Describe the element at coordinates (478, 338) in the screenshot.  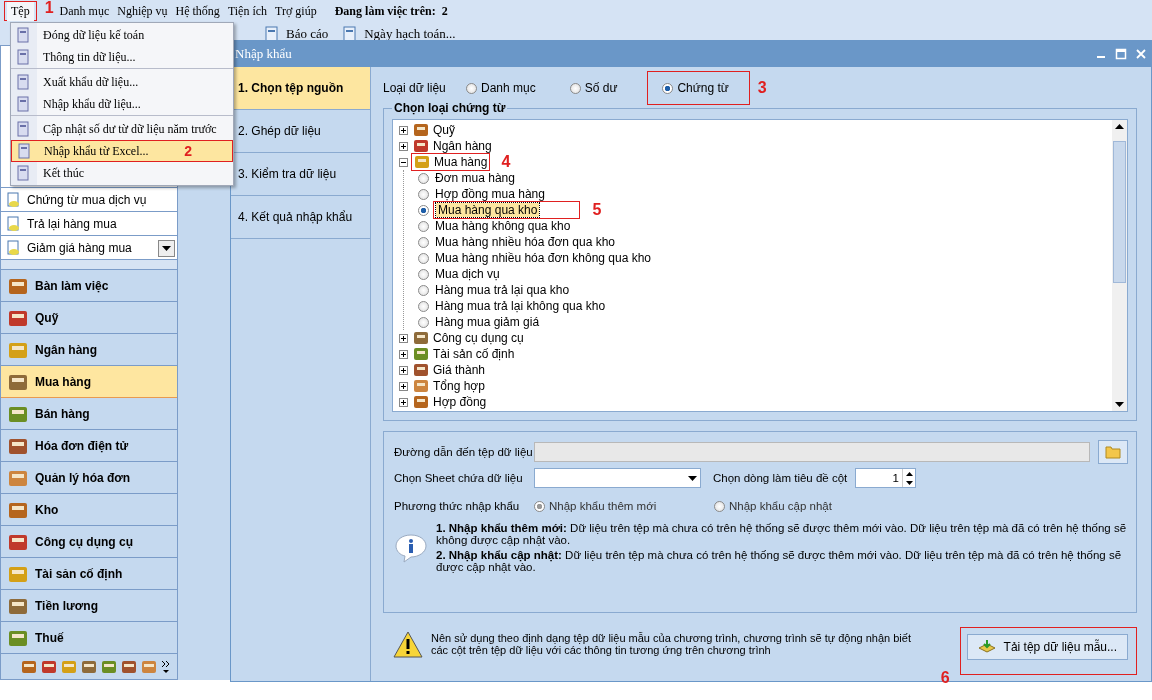
I see `tree-node: Công cụ dụng cụ` at that location.